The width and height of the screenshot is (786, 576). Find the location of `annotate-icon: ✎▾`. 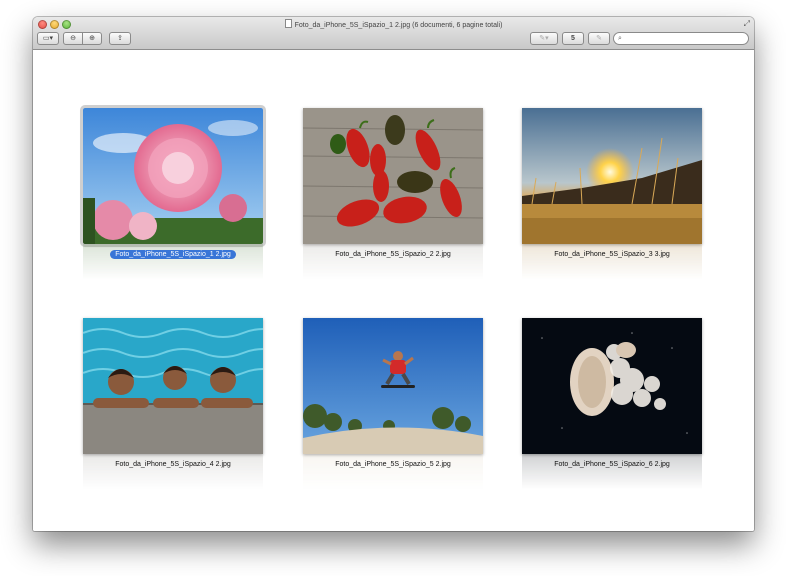

annotate-icon: ✎▾ is located at coordinates (544, 38).